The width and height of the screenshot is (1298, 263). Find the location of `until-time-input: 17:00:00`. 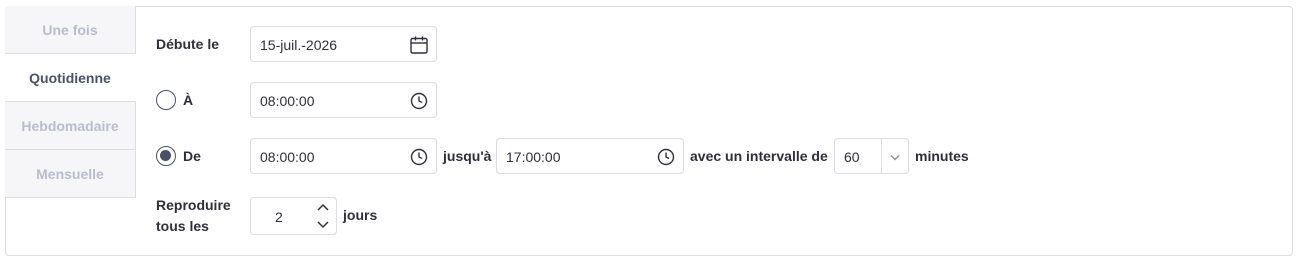

until-time-input: 17:00:00 is located at coordinates (590, 156).